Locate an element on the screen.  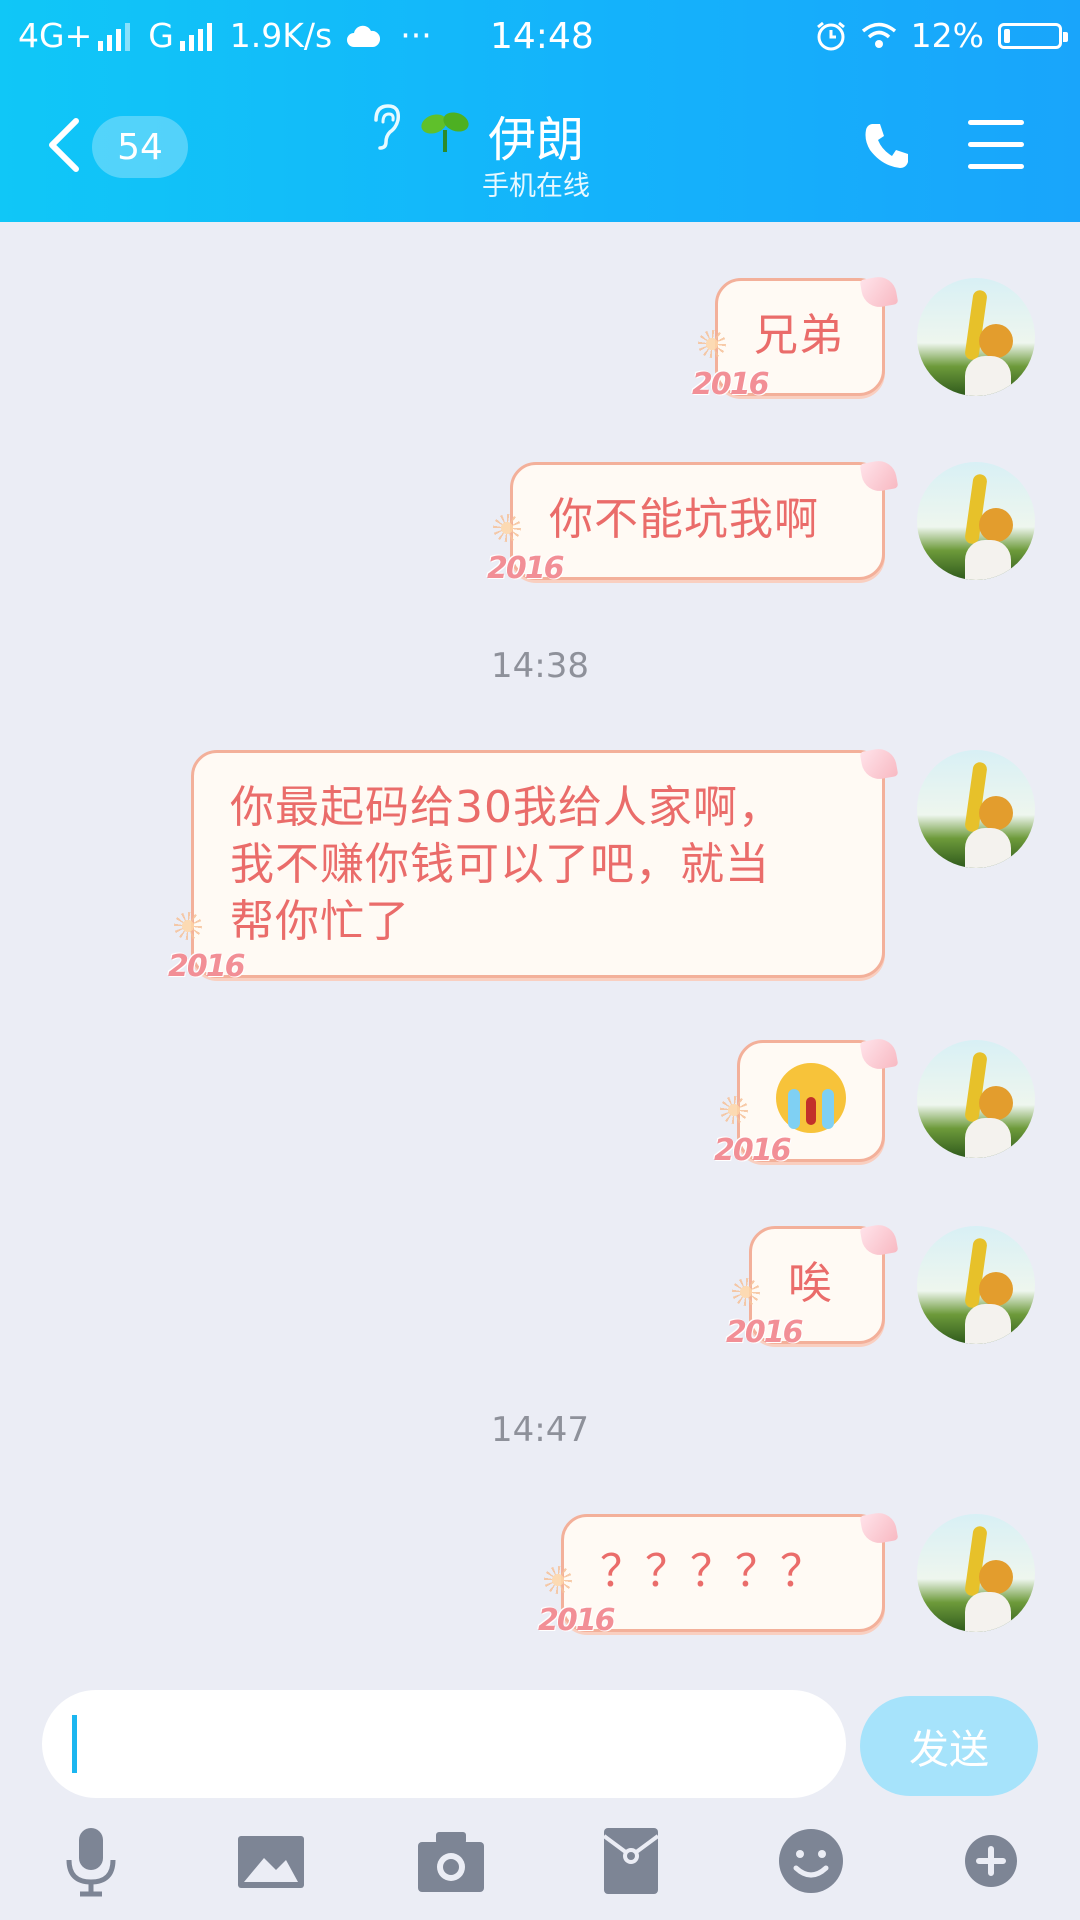
menu-icon is located at coordinates (996, 146).